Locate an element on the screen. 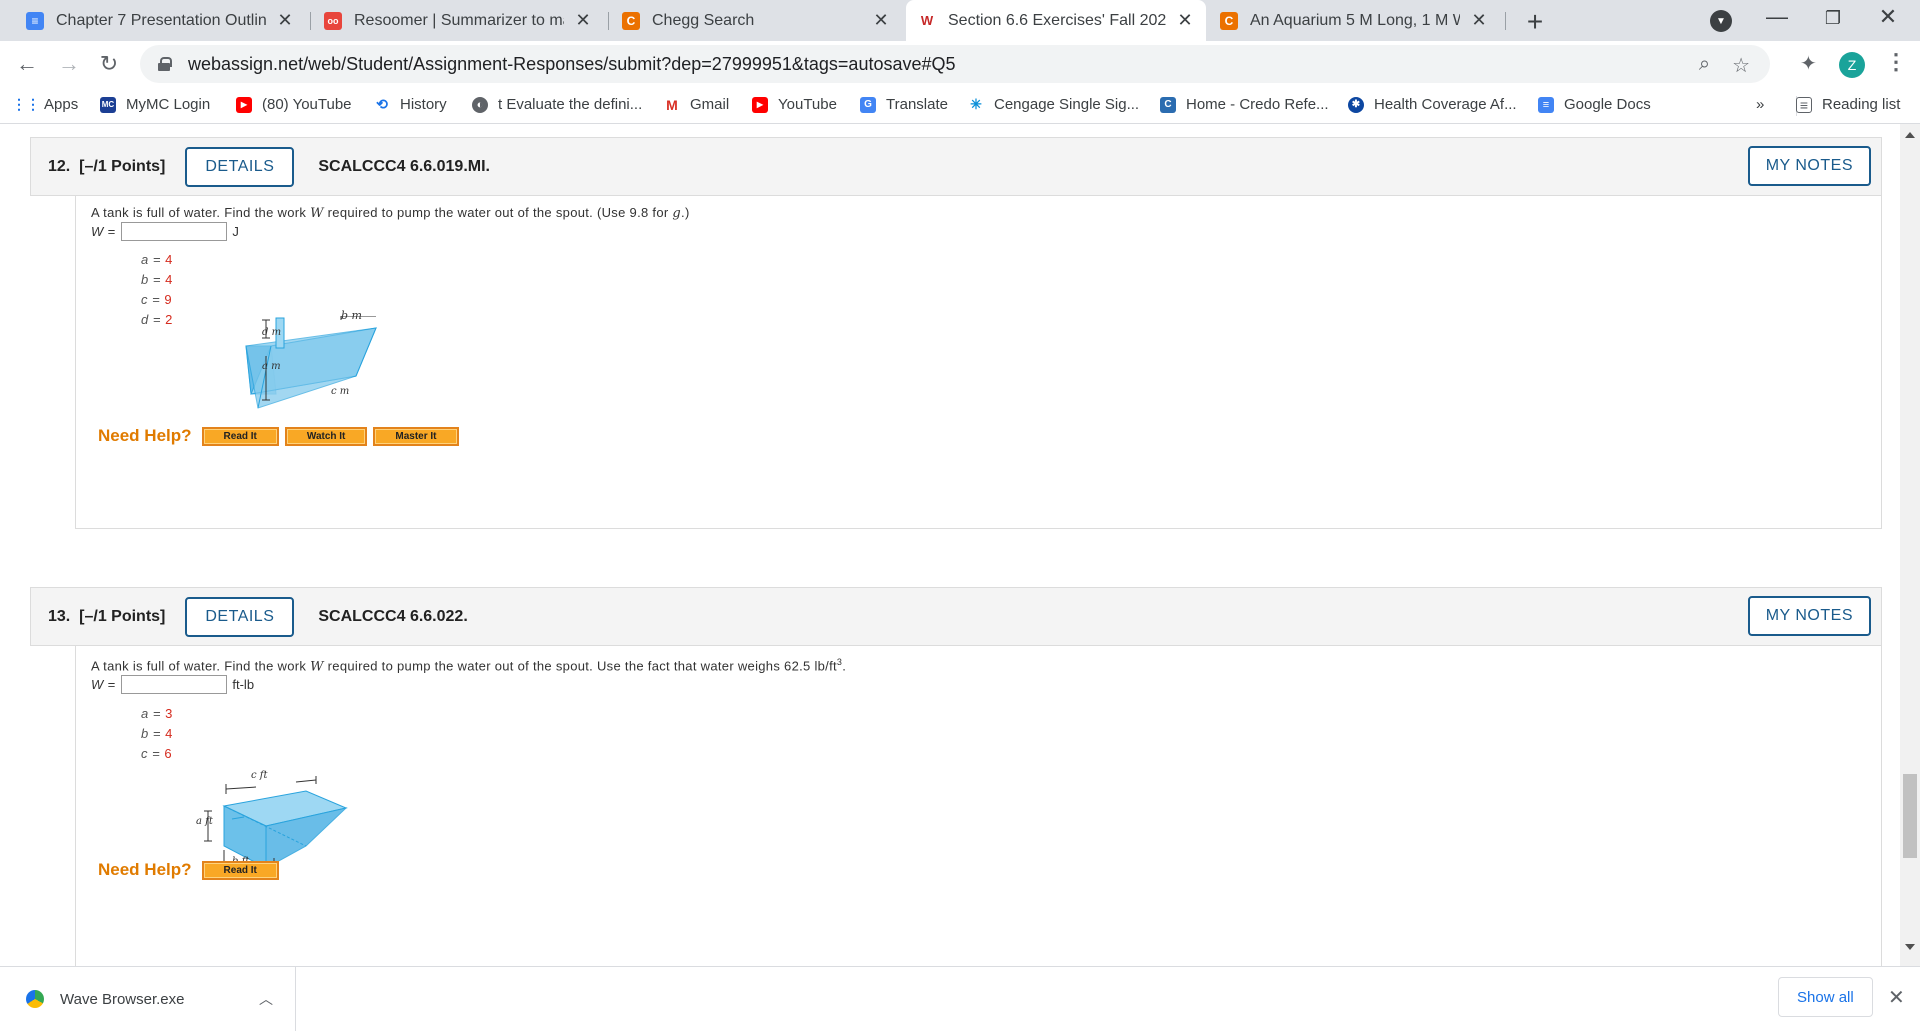 Image resolution: width=1920 pixels, height=1031 pixels. gmail-icon: M is located at coordinates (672, 104).